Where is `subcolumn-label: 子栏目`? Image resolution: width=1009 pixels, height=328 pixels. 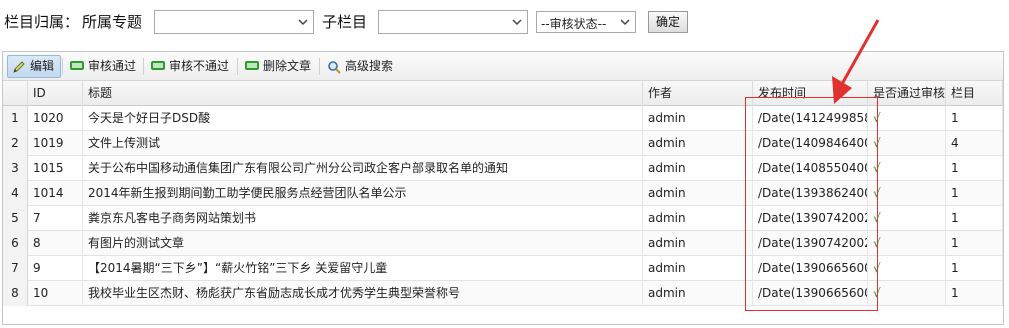
subcolumn-label: 子栏目 is located at coordinates (345, 22).